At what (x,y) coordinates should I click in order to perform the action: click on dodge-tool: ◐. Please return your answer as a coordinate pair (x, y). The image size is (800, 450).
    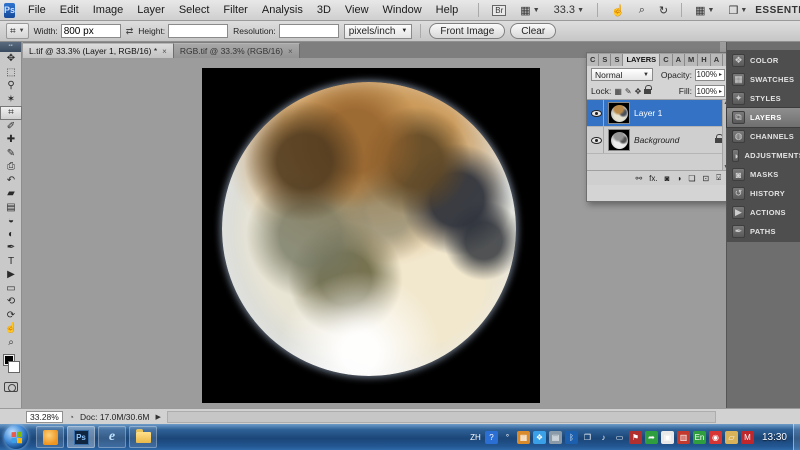
    Looking at the image, I should click on (11, 235).